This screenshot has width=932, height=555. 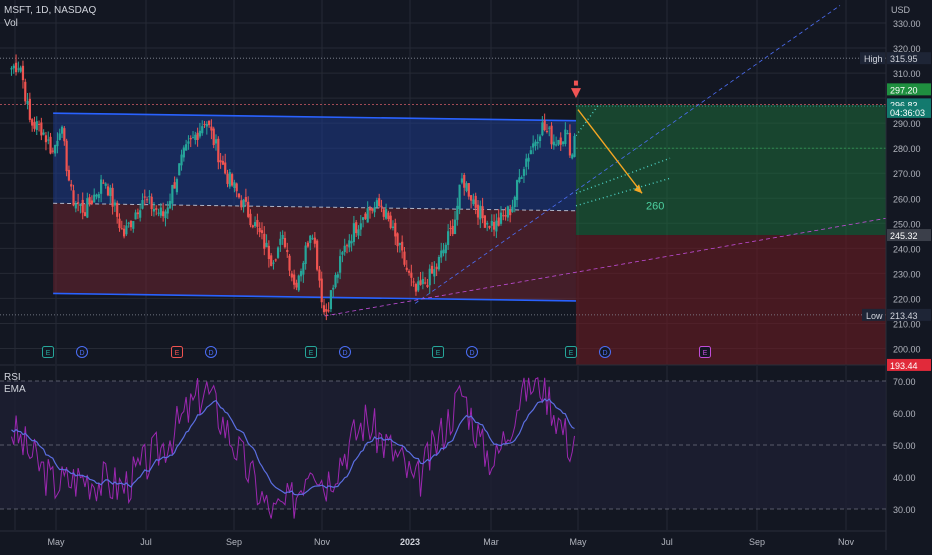 What do you see at coordinates (904, 366) in the screenshot?
I see `bottom-level-label: 193.44` at bounding box center [904, 366].